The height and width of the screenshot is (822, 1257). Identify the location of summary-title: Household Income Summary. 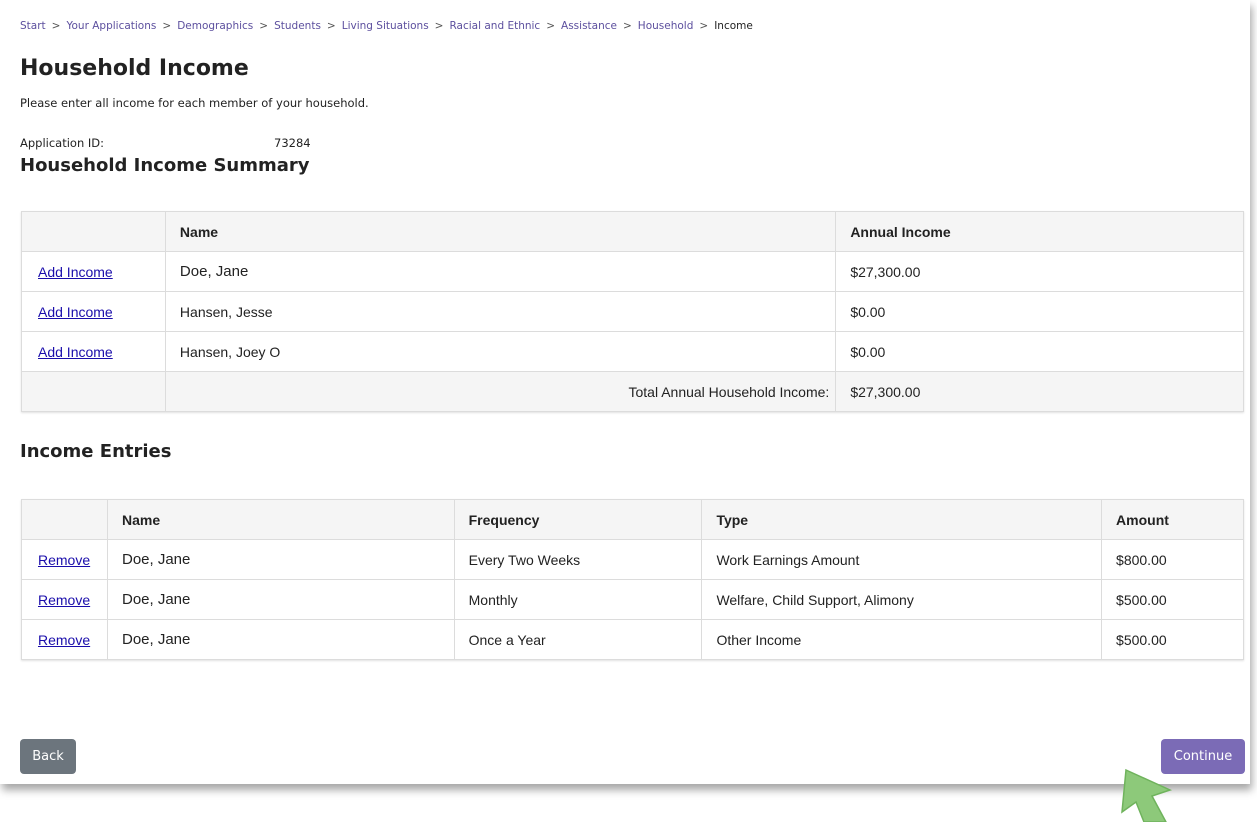
(165, 165).